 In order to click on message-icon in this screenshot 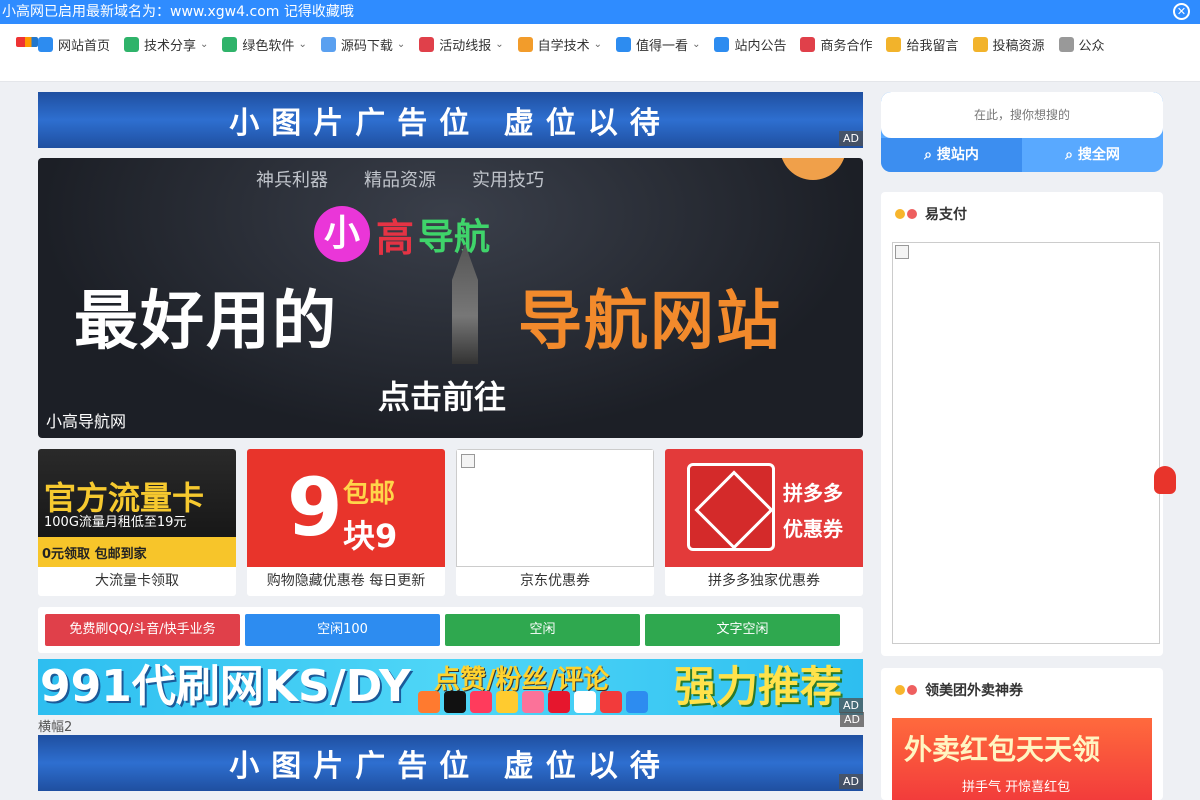, I will do `click(894, 44)`.